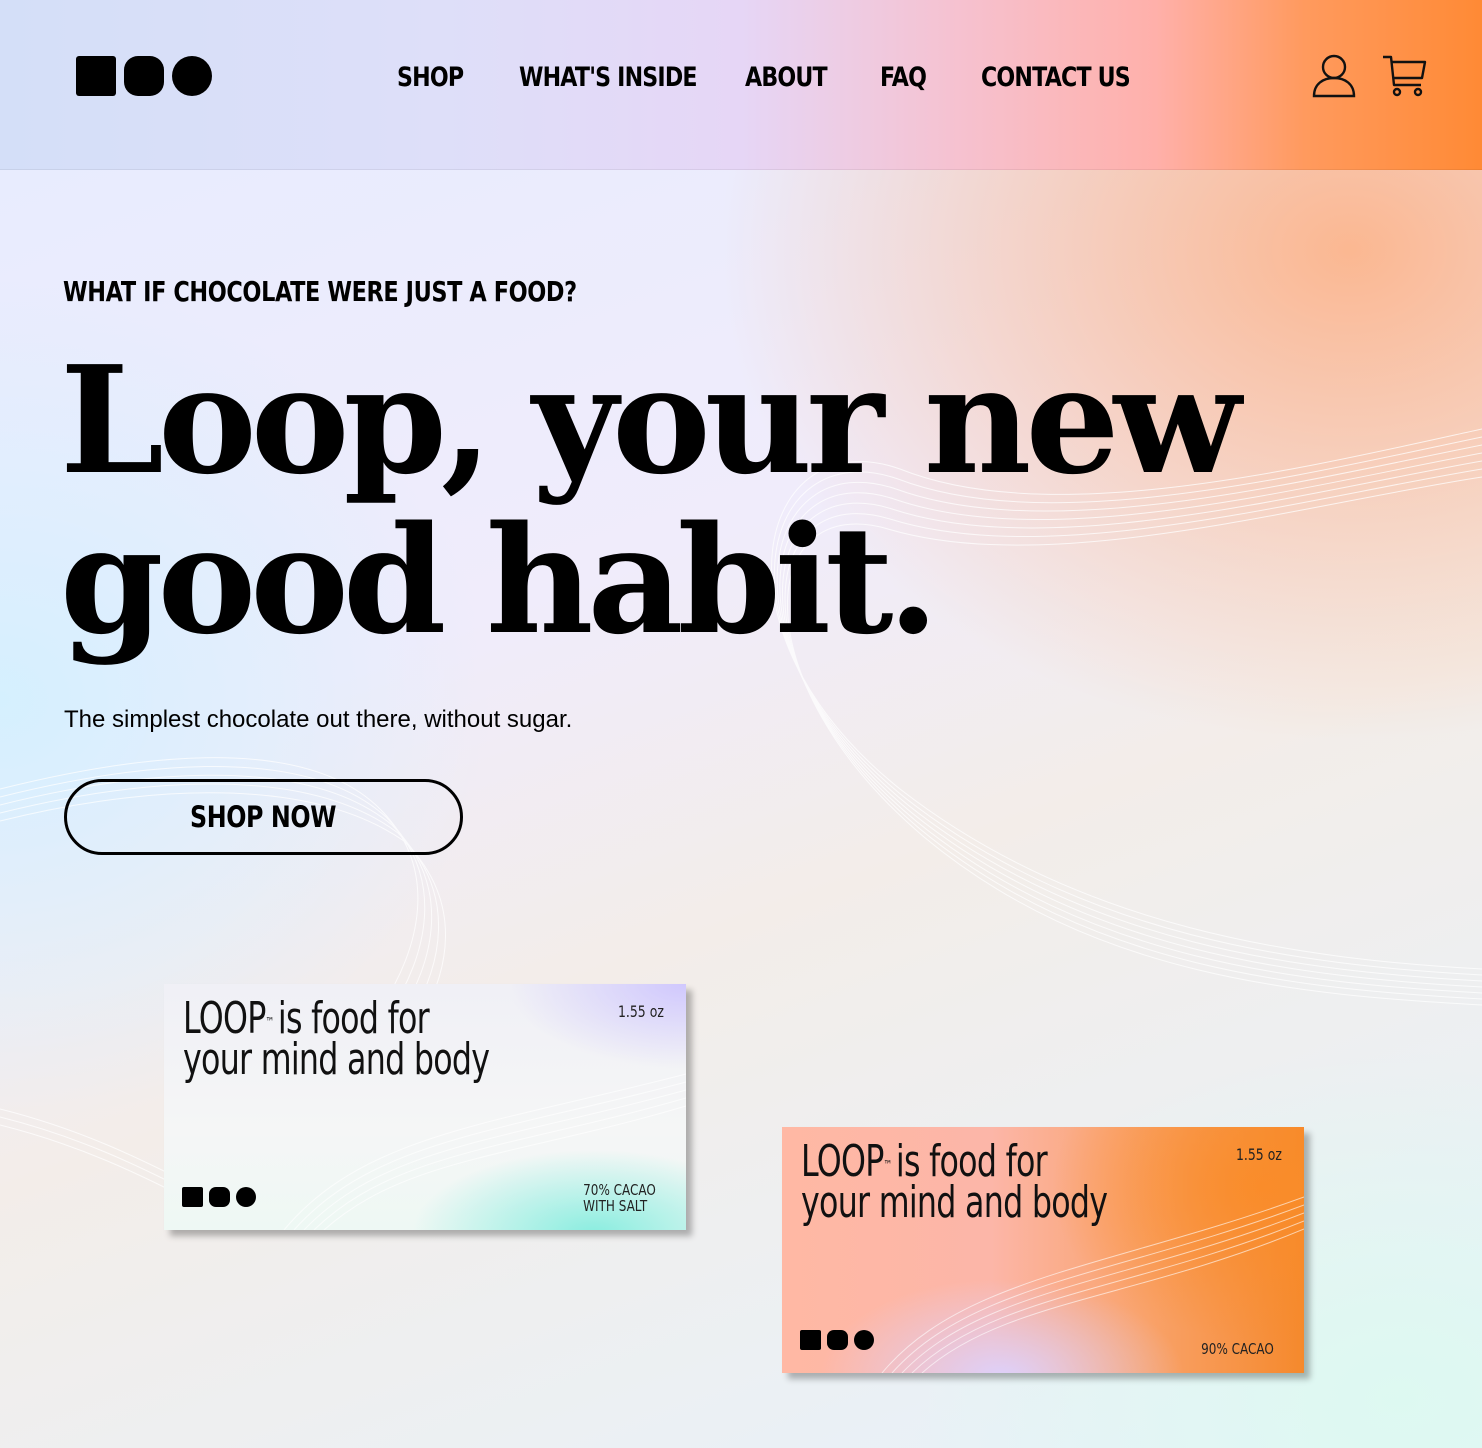 The width and height of the screenshot is (1482, 1448). I want to click on hero-headline-line1: Loop, your new, so click(650, 420).